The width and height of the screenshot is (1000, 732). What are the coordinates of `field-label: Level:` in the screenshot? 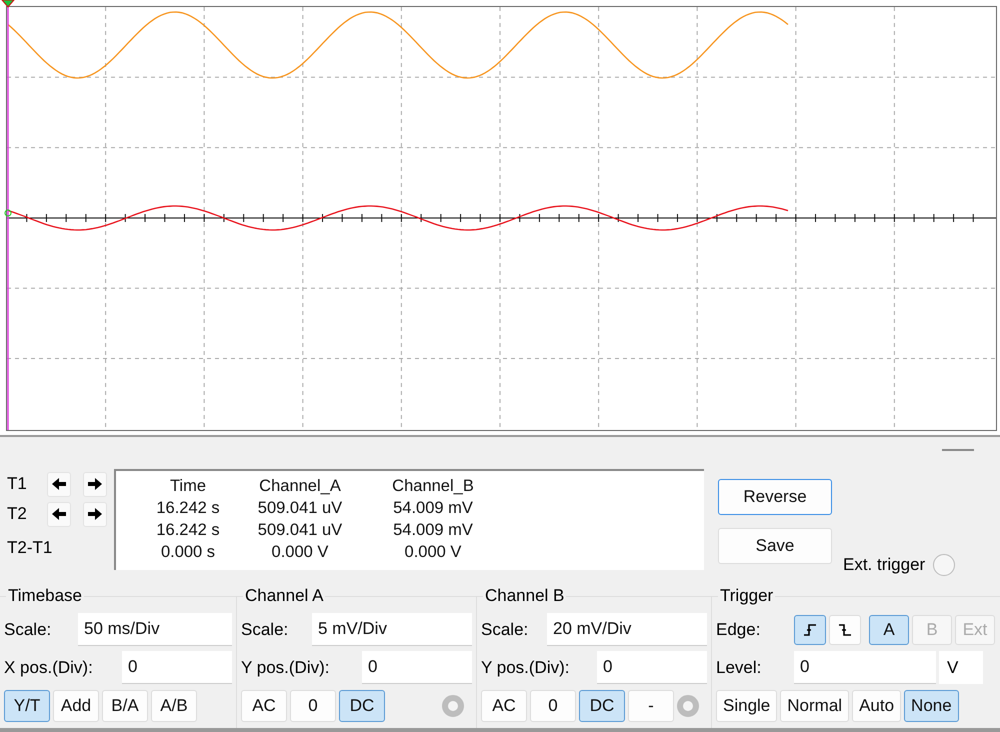 It's located at (739, 668).